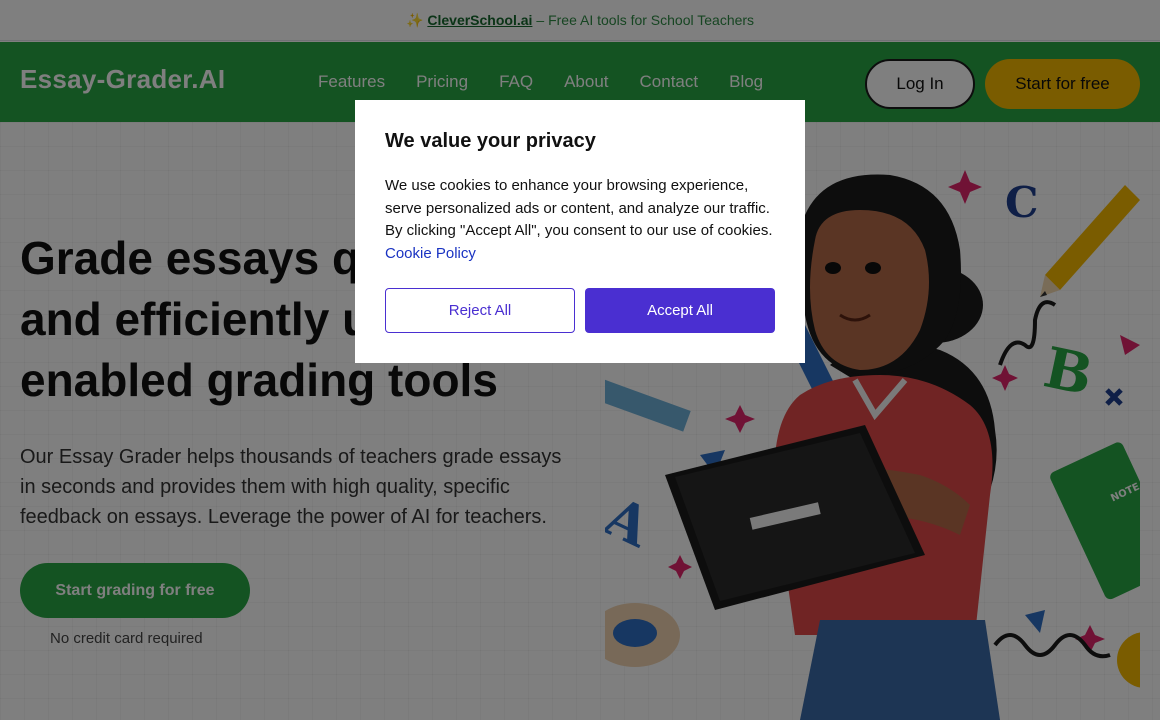  Describe the element at coordinates (430, 253) in the screenshot. I see `cookie-policy-link: Cookie Policy` at that location.